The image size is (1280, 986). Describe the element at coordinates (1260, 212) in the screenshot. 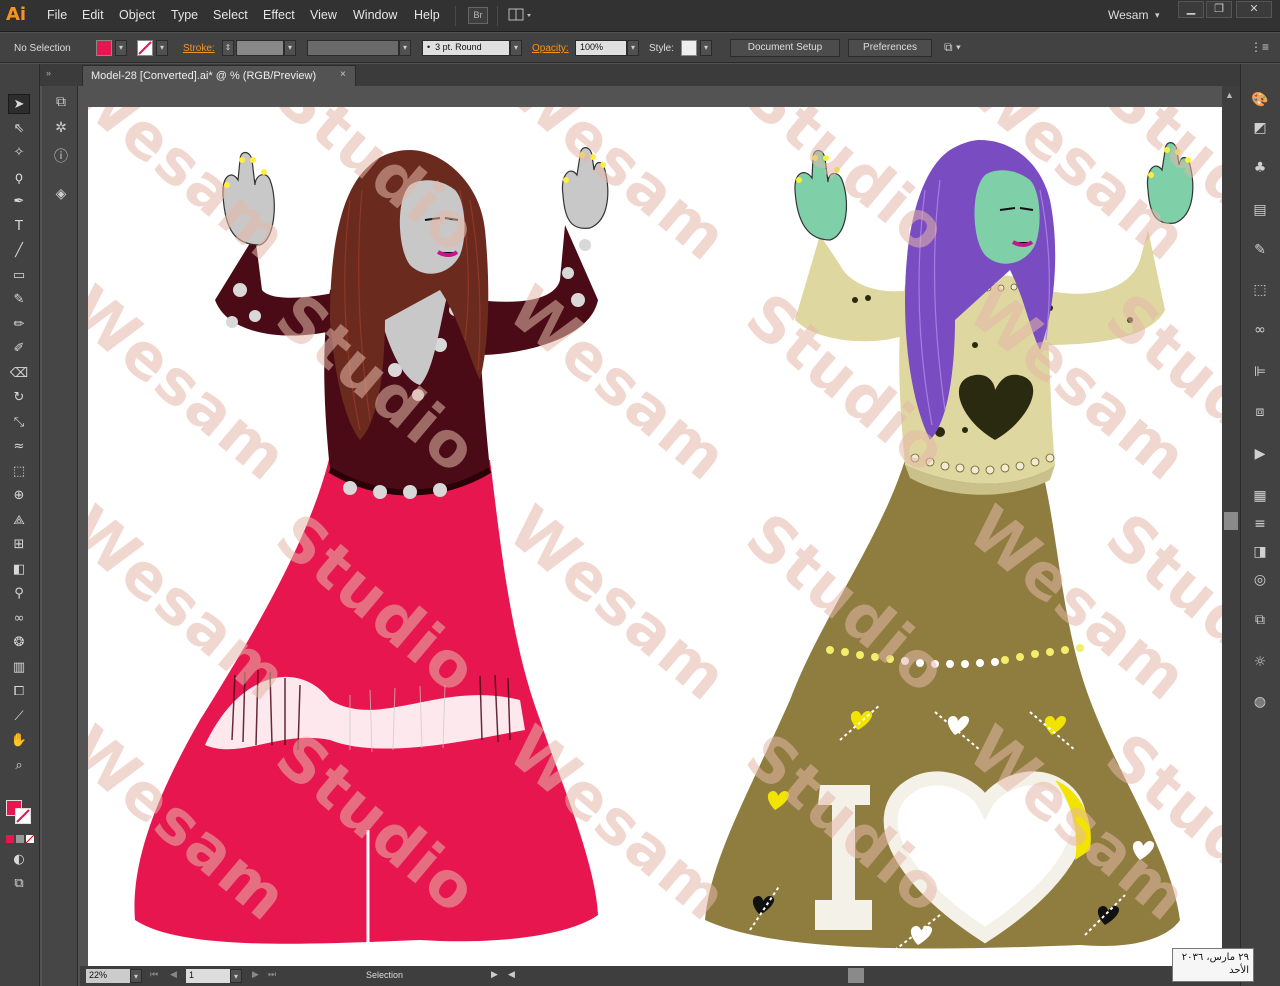

I see `swatch-library-button: ▤` at that location.